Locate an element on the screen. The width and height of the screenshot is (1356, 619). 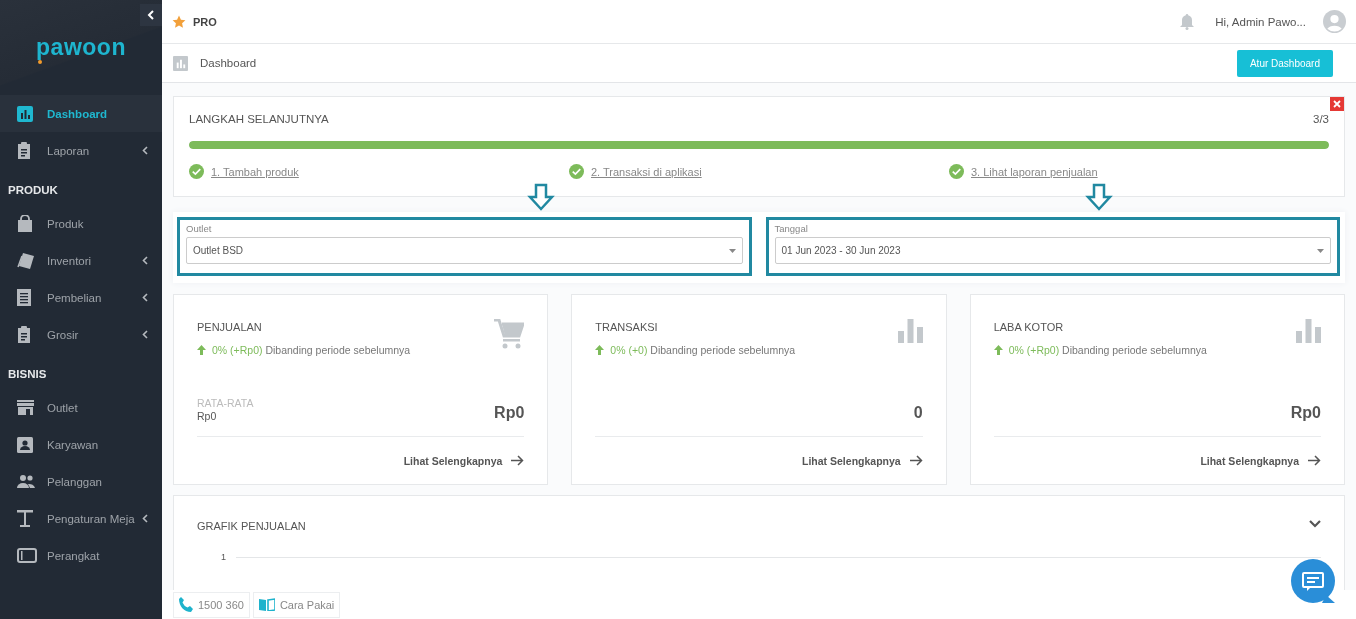
shopping-bag-icon is located at coordinates (25, 223).